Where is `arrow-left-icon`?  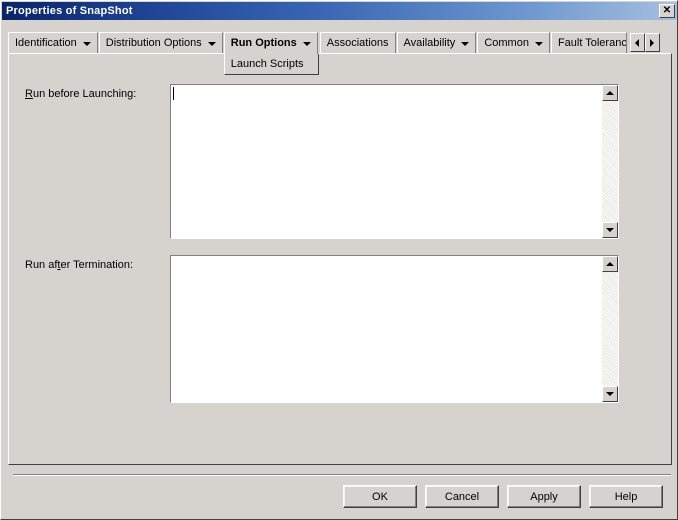 arrow-left-icon is located at coordinates (637, 42).